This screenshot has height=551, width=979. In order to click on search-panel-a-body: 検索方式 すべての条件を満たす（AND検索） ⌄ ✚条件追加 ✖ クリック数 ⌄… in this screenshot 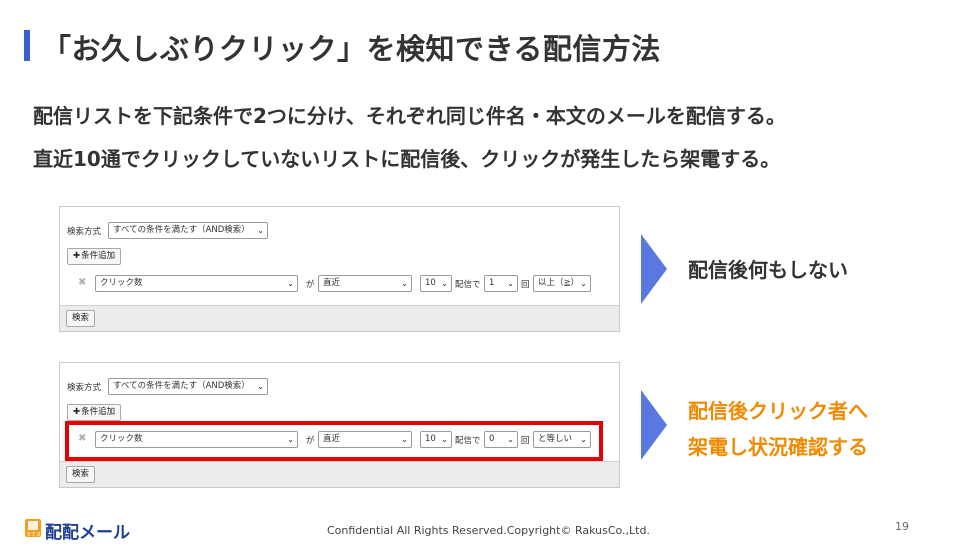, I will do `click(339, 256)`.